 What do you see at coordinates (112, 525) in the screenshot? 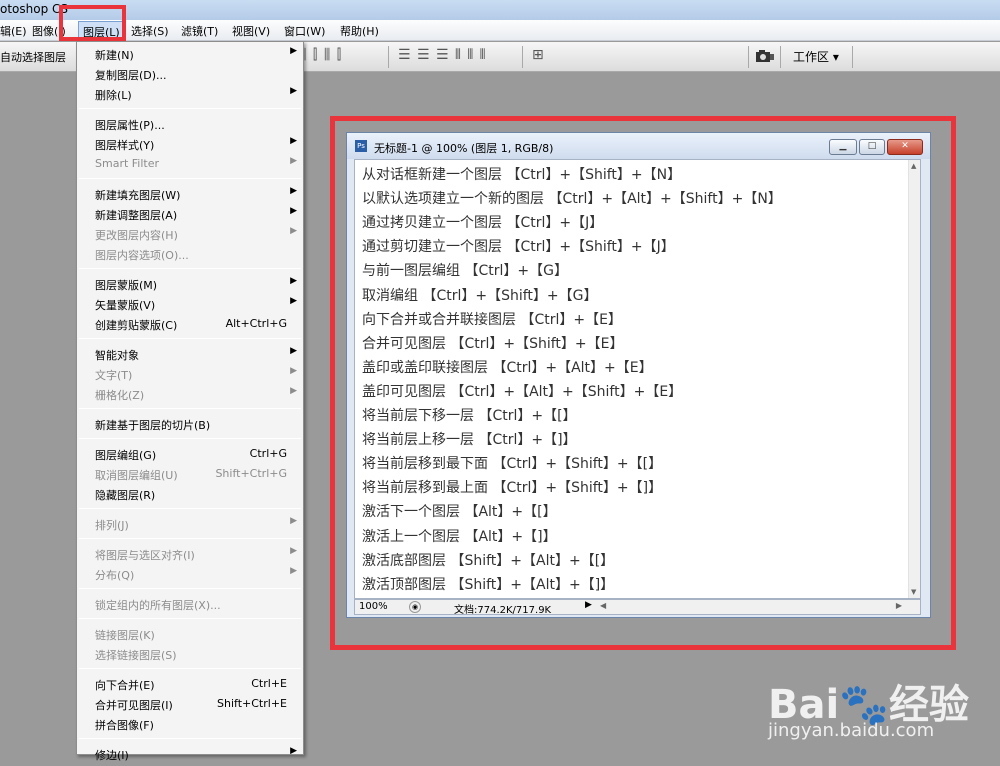
I see `menu-item-label: 排列(J)` at bounding box center [112, 525].